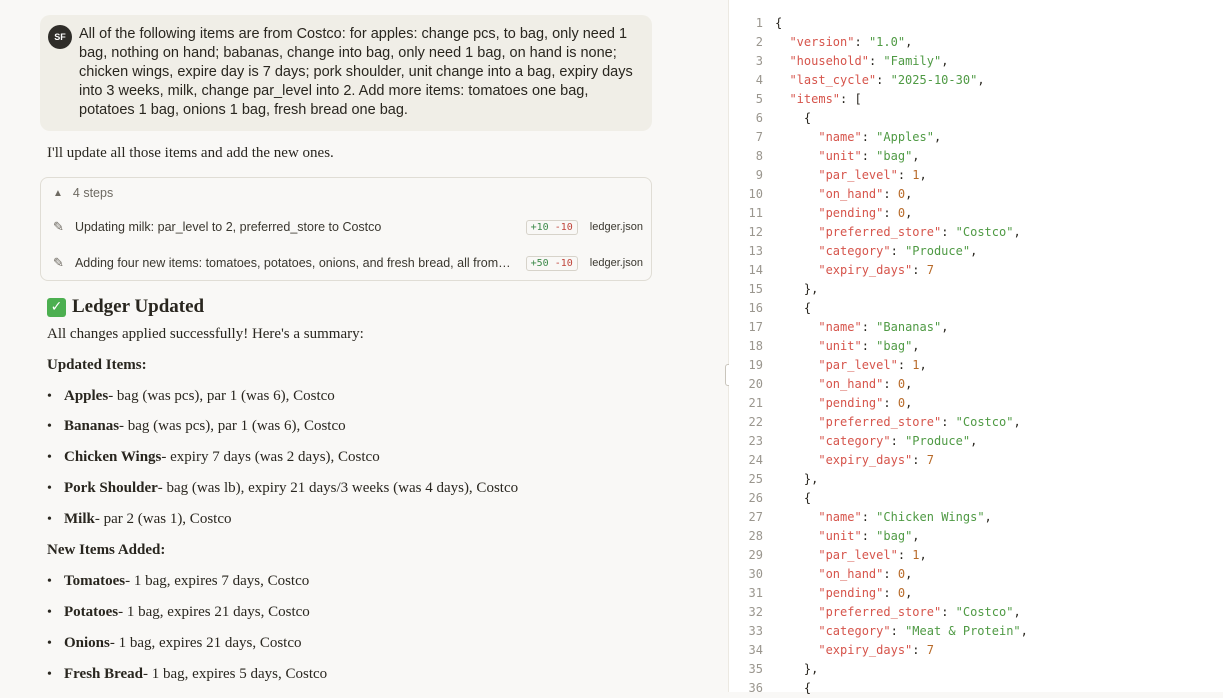 This screenshot has width=1223, height=698. What do you see at coordinates (93, 193) in the screenshot?
I see `steps-label: 4 steps` at bounding box center [93, 193].